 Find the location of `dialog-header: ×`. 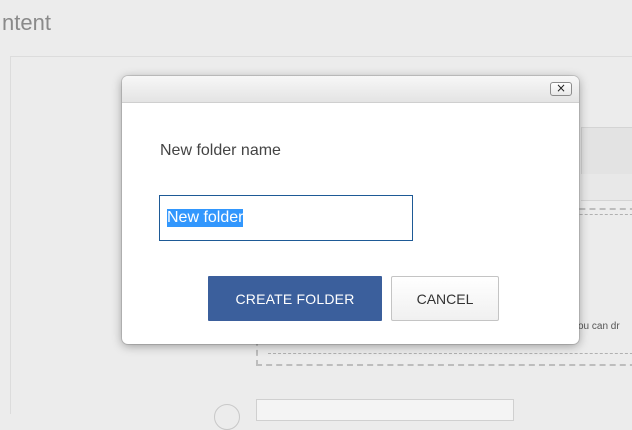

dialog-header: × is located at coordinates (350, 89).